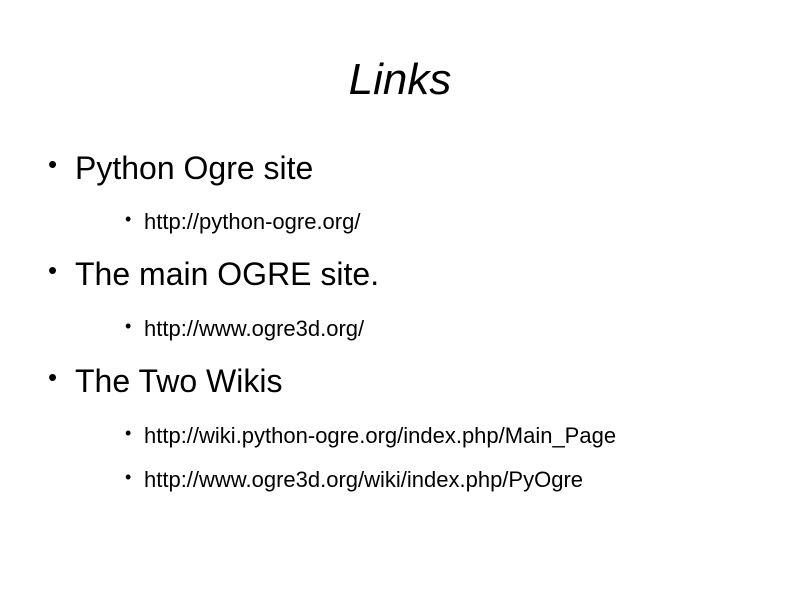  I want to click on slide-title: Links, so click(400, 79).